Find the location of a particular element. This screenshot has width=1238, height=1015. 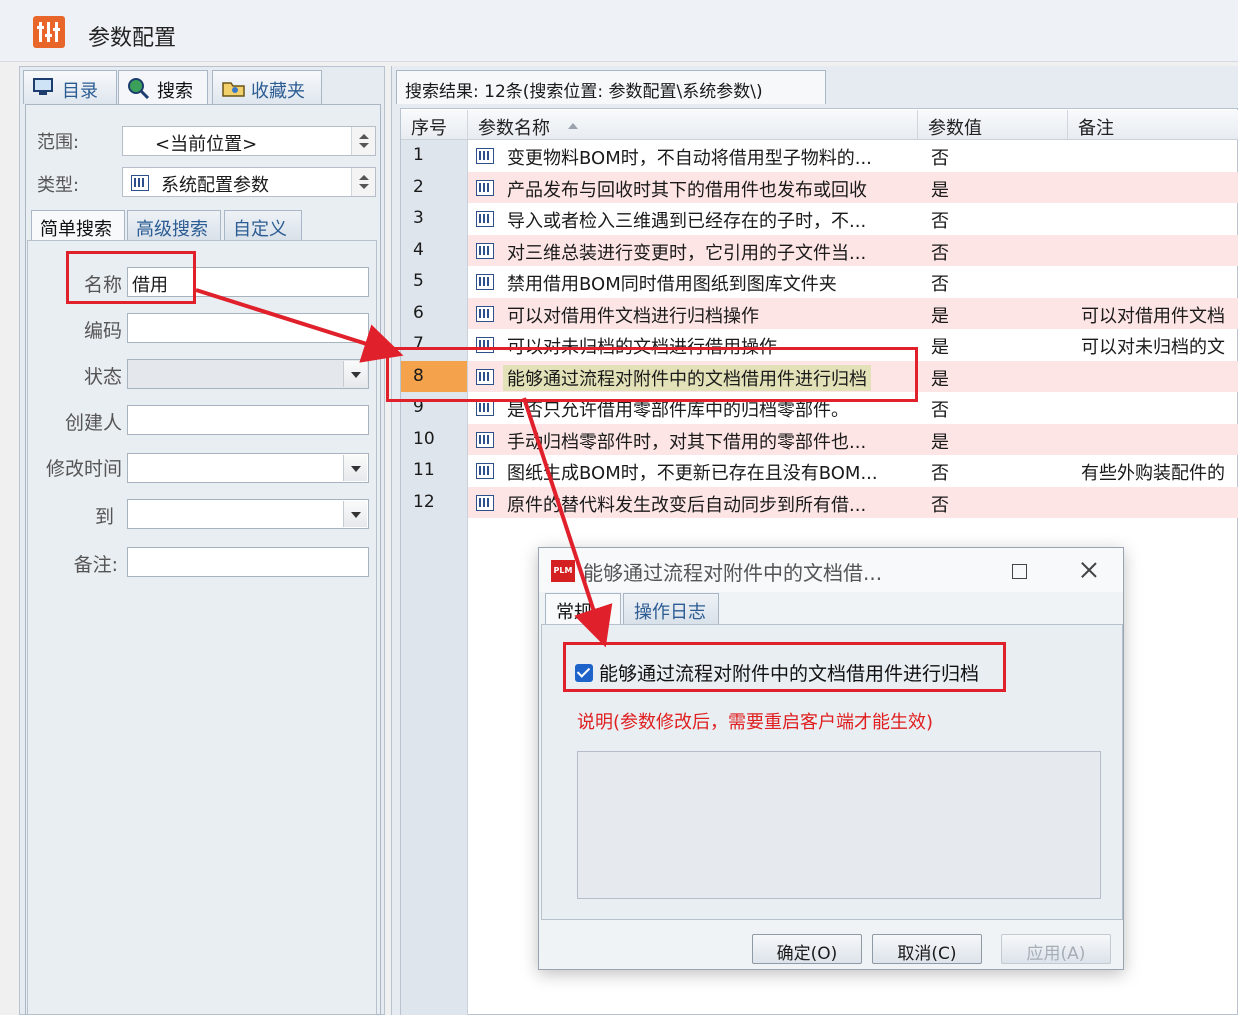

row-index: 1 is located at coordinates (434, 156).